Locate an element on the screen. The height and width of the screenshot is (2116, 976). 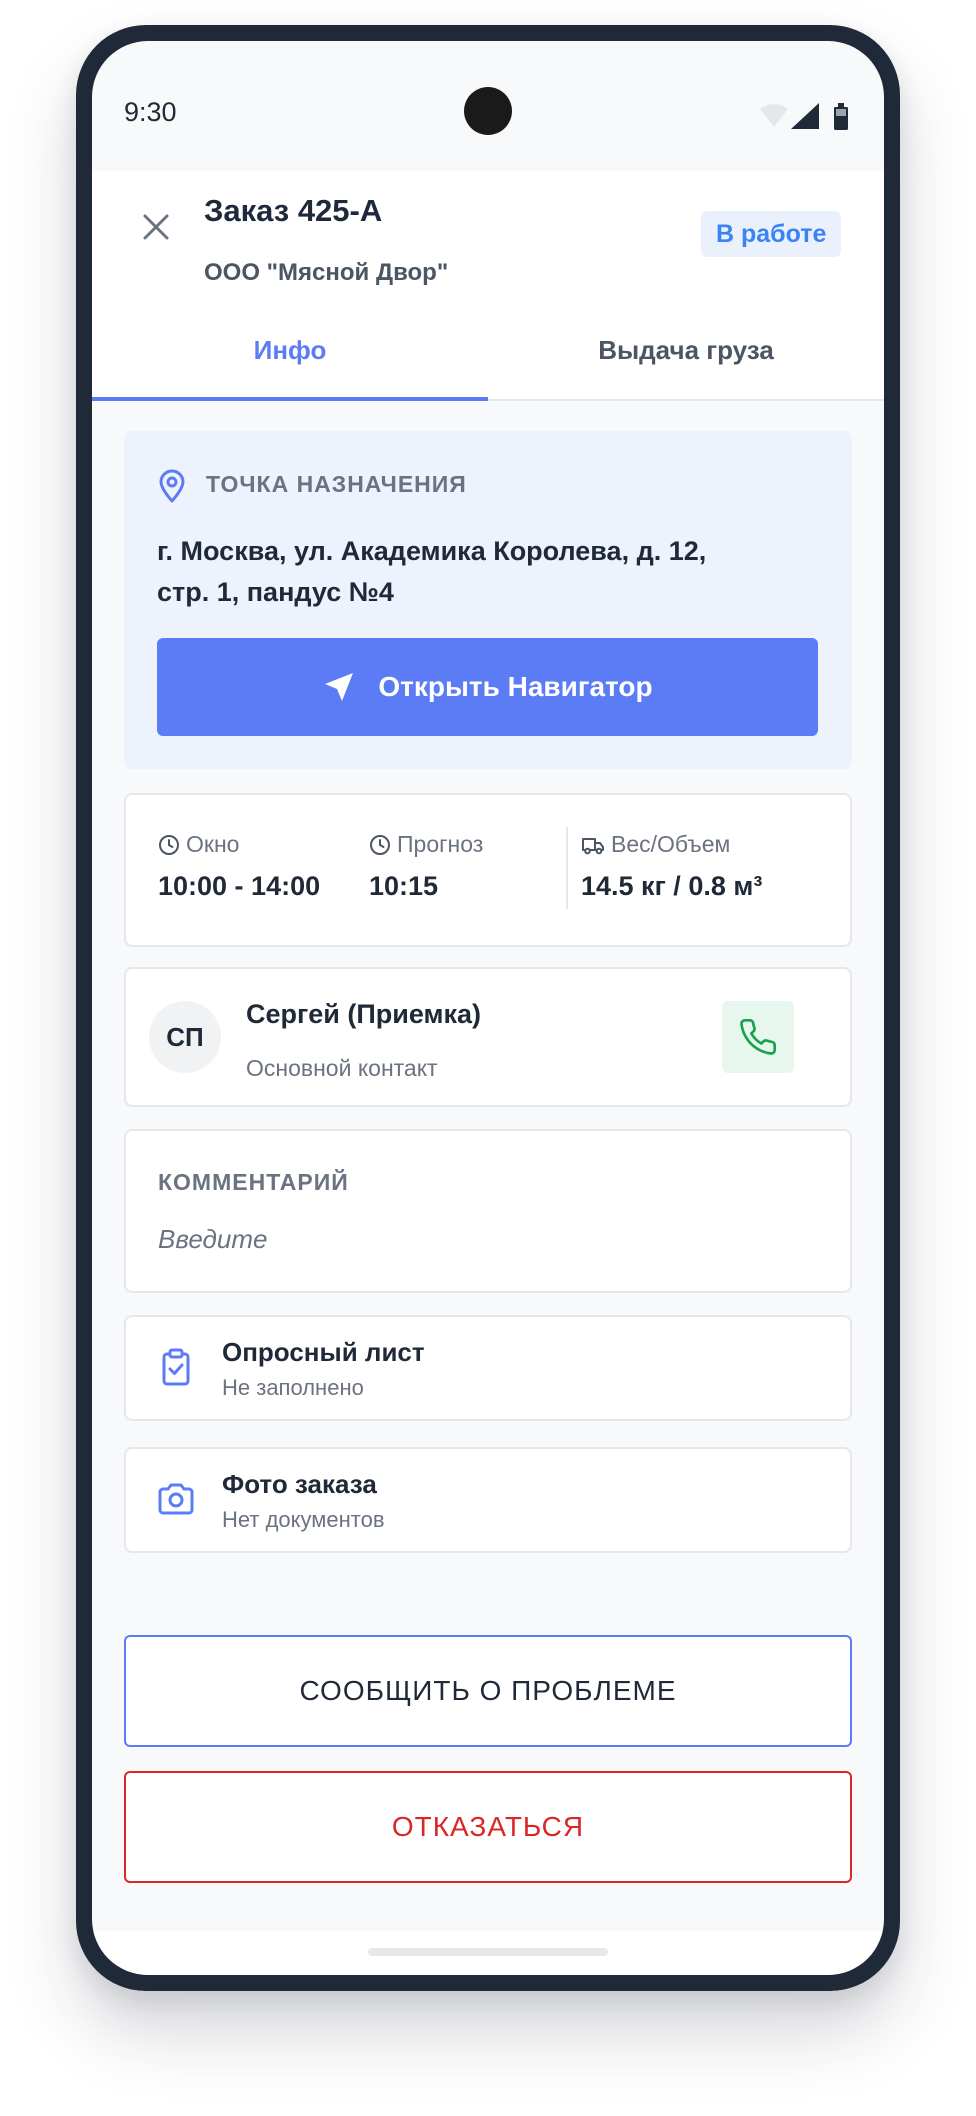
time-window-value: 10:00 - 14:00 is located at coordinates (239, 886).